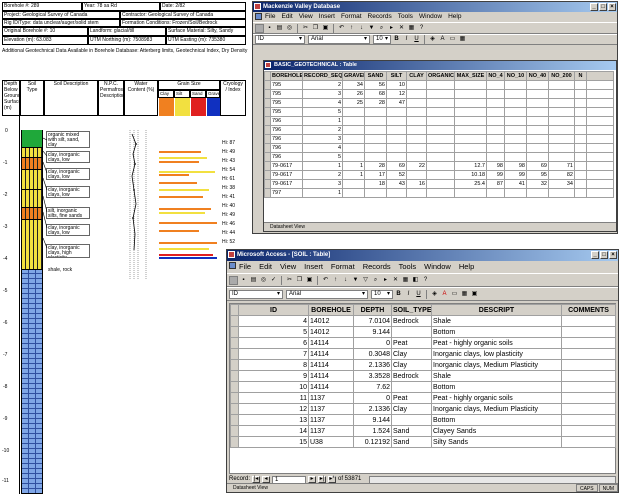 This screenshot has height=494, width=621. Describe the element at coordinates (423, 343) in the screenshot. I see `table-row: 6 14114 0 Peat Peat - highly organic soils` at that location.